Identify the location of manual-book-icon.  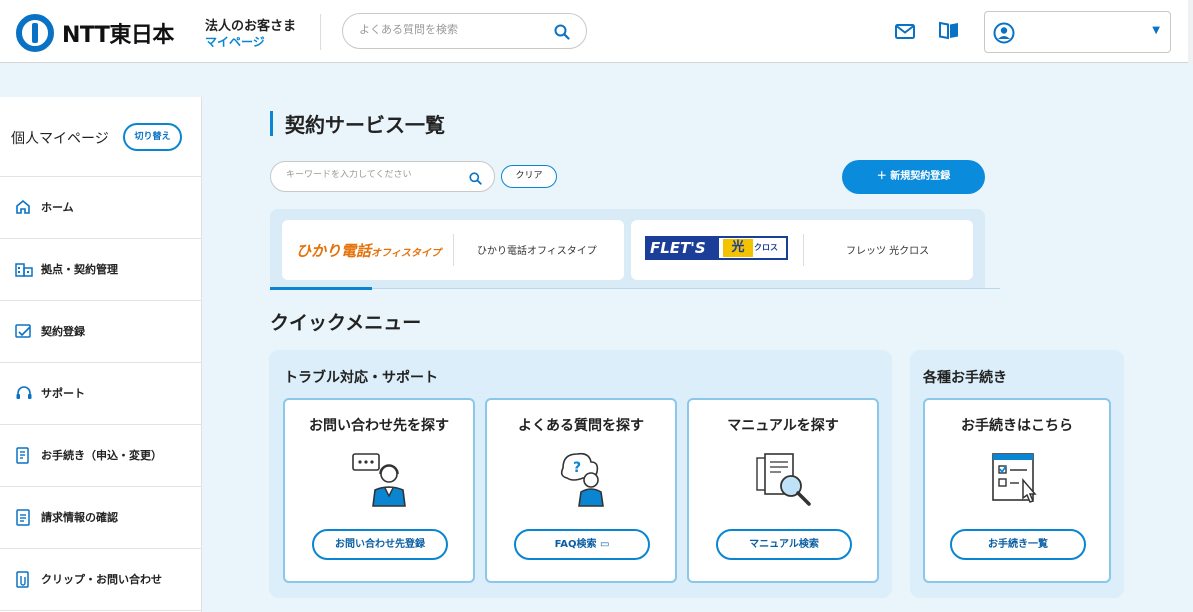
(949, 32).